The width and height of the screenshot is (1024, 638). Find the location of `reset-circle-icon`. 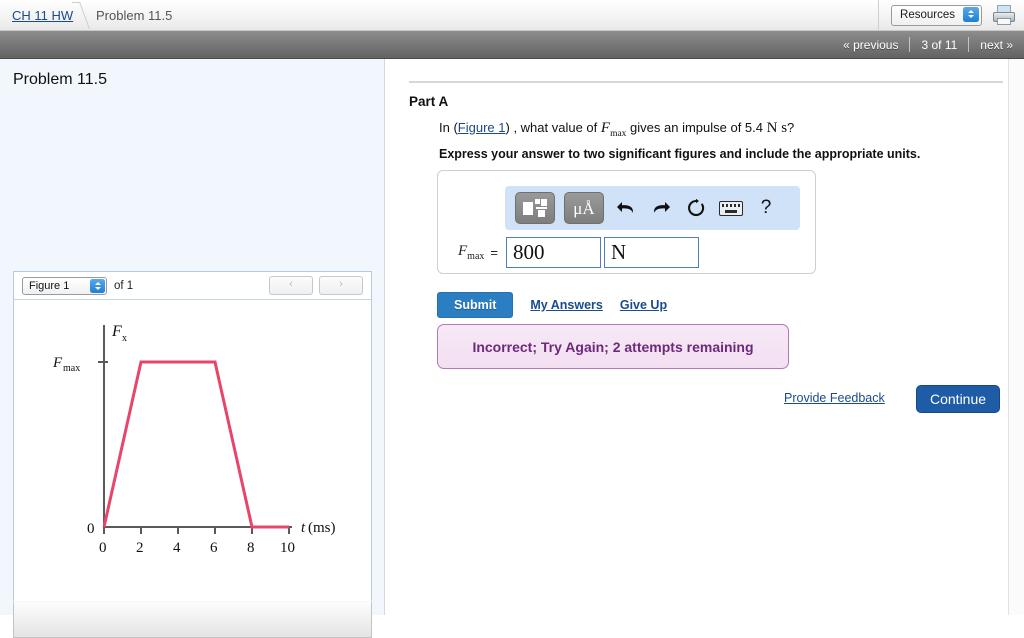

reset-circle-icon is located at coordinates (696, 208).